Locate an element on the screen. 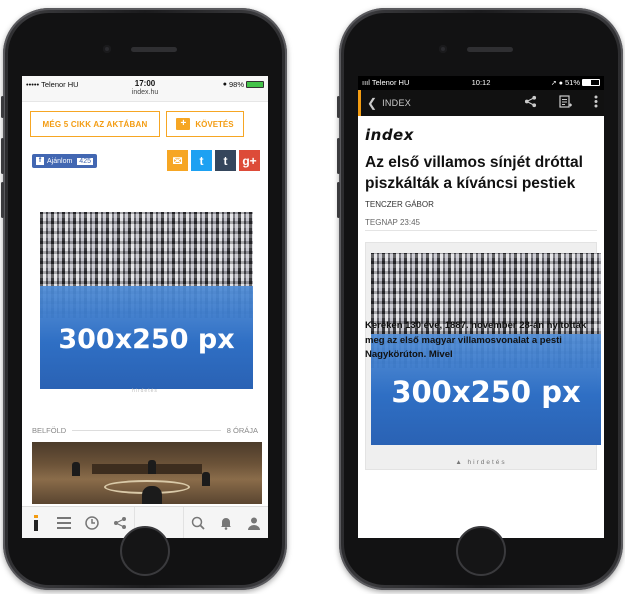  facebook-icon: f is located at coordinates (40, 161).